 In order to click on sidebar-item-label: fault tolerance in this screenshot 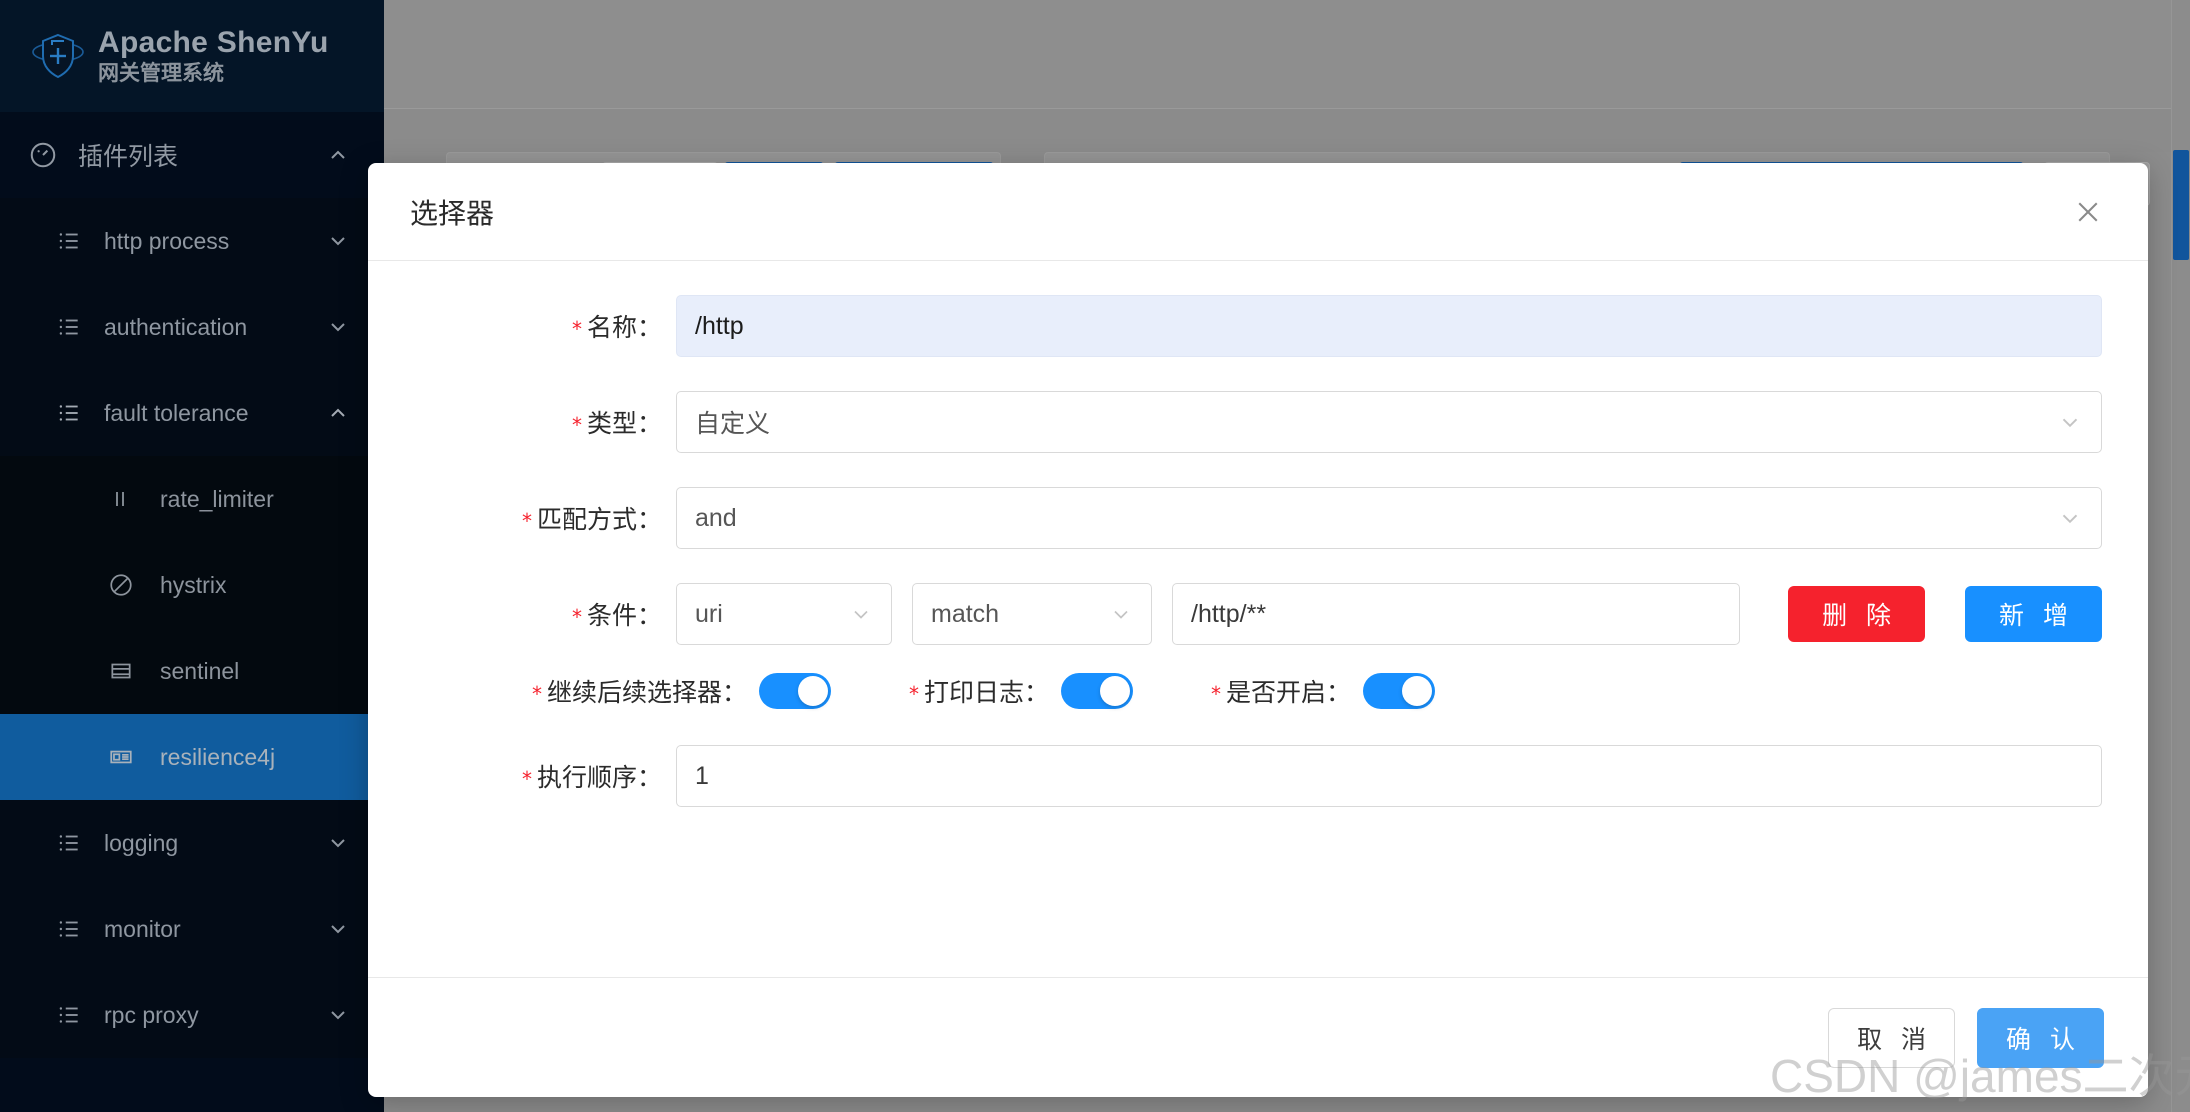, I will do `click(176, 412)`.